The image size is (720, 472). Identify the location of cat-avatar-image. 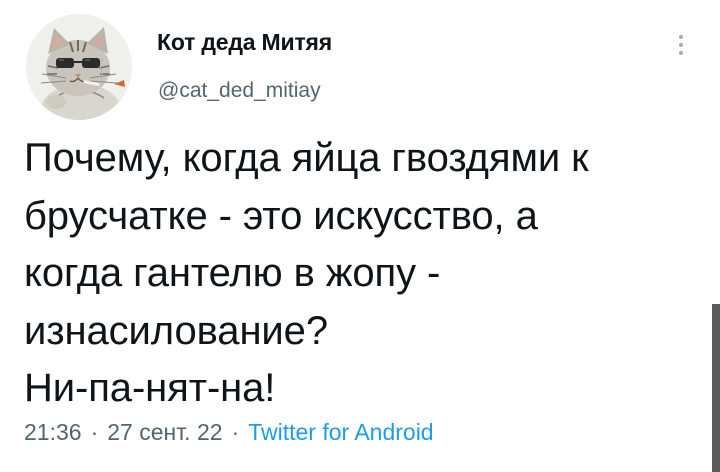
(79, 67).